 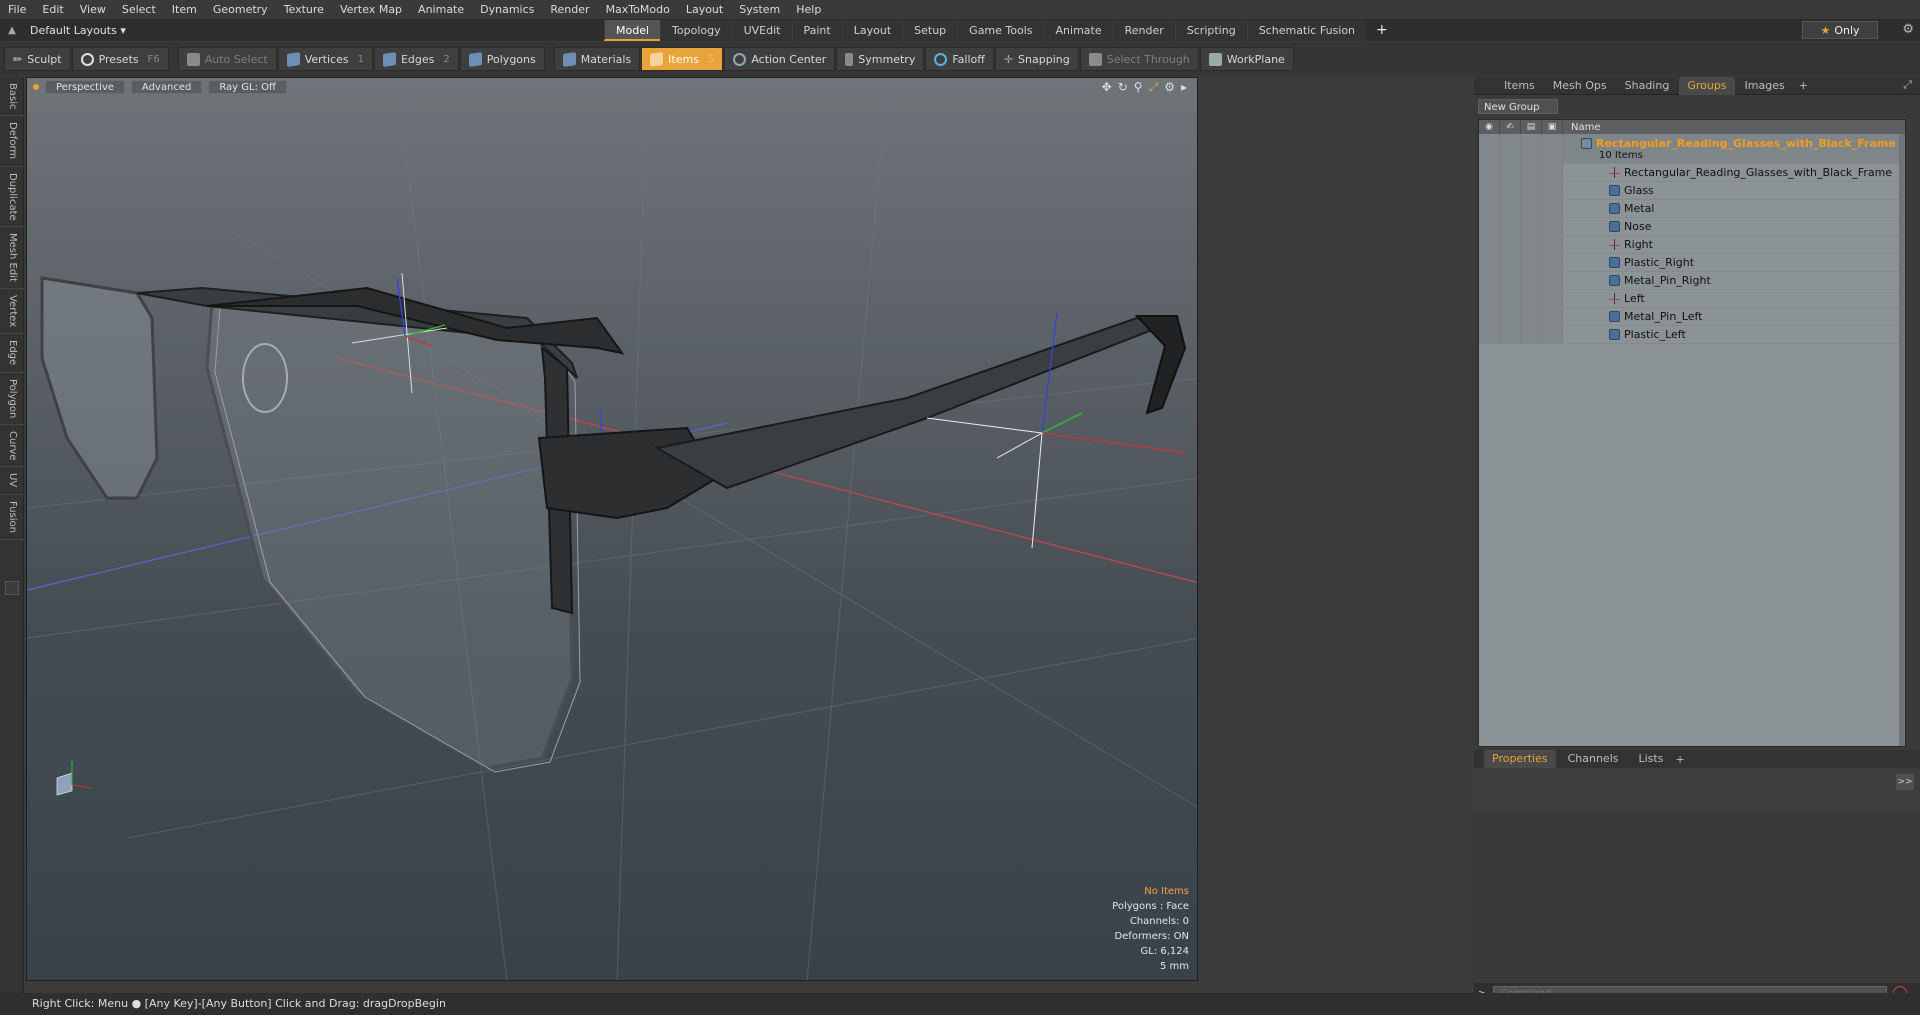 I want to click on falloff-button: Falloff, so click(x=959, y=59).